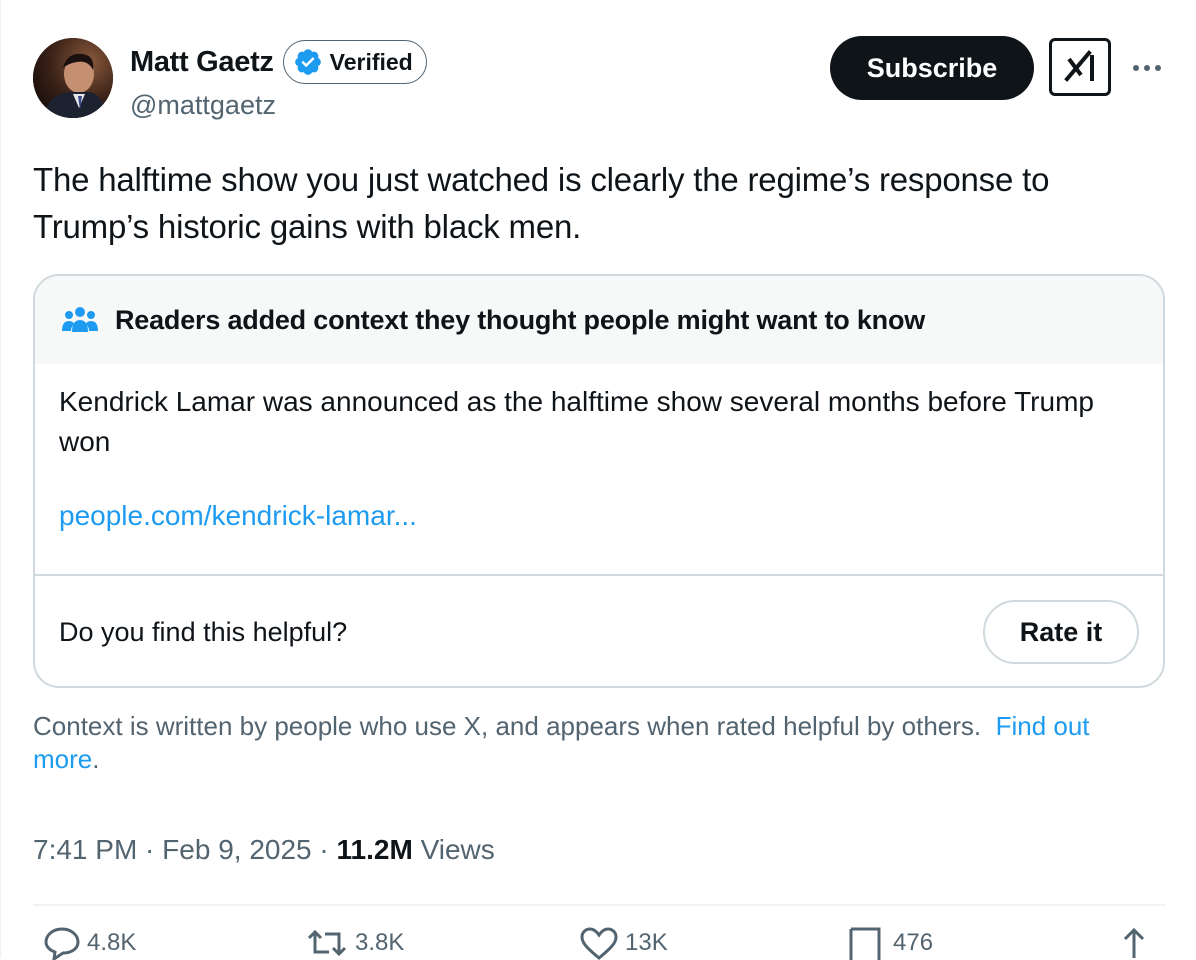 The width and height of the screenshot is (1196, 960). Describe the element at coordinates (327, 943) in the screenshot. I see `repost-icon` at that location.